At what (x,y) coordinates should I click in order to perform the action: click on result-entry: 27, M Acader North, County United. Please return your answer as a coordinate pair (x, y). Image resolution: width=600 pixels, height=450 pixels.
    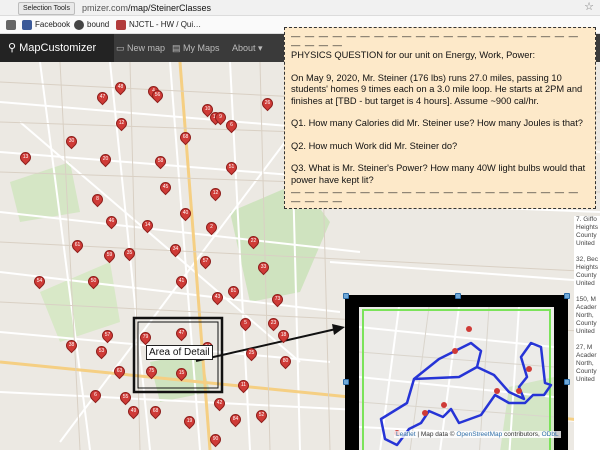
    Looking at the image, I should click on (588, 364).